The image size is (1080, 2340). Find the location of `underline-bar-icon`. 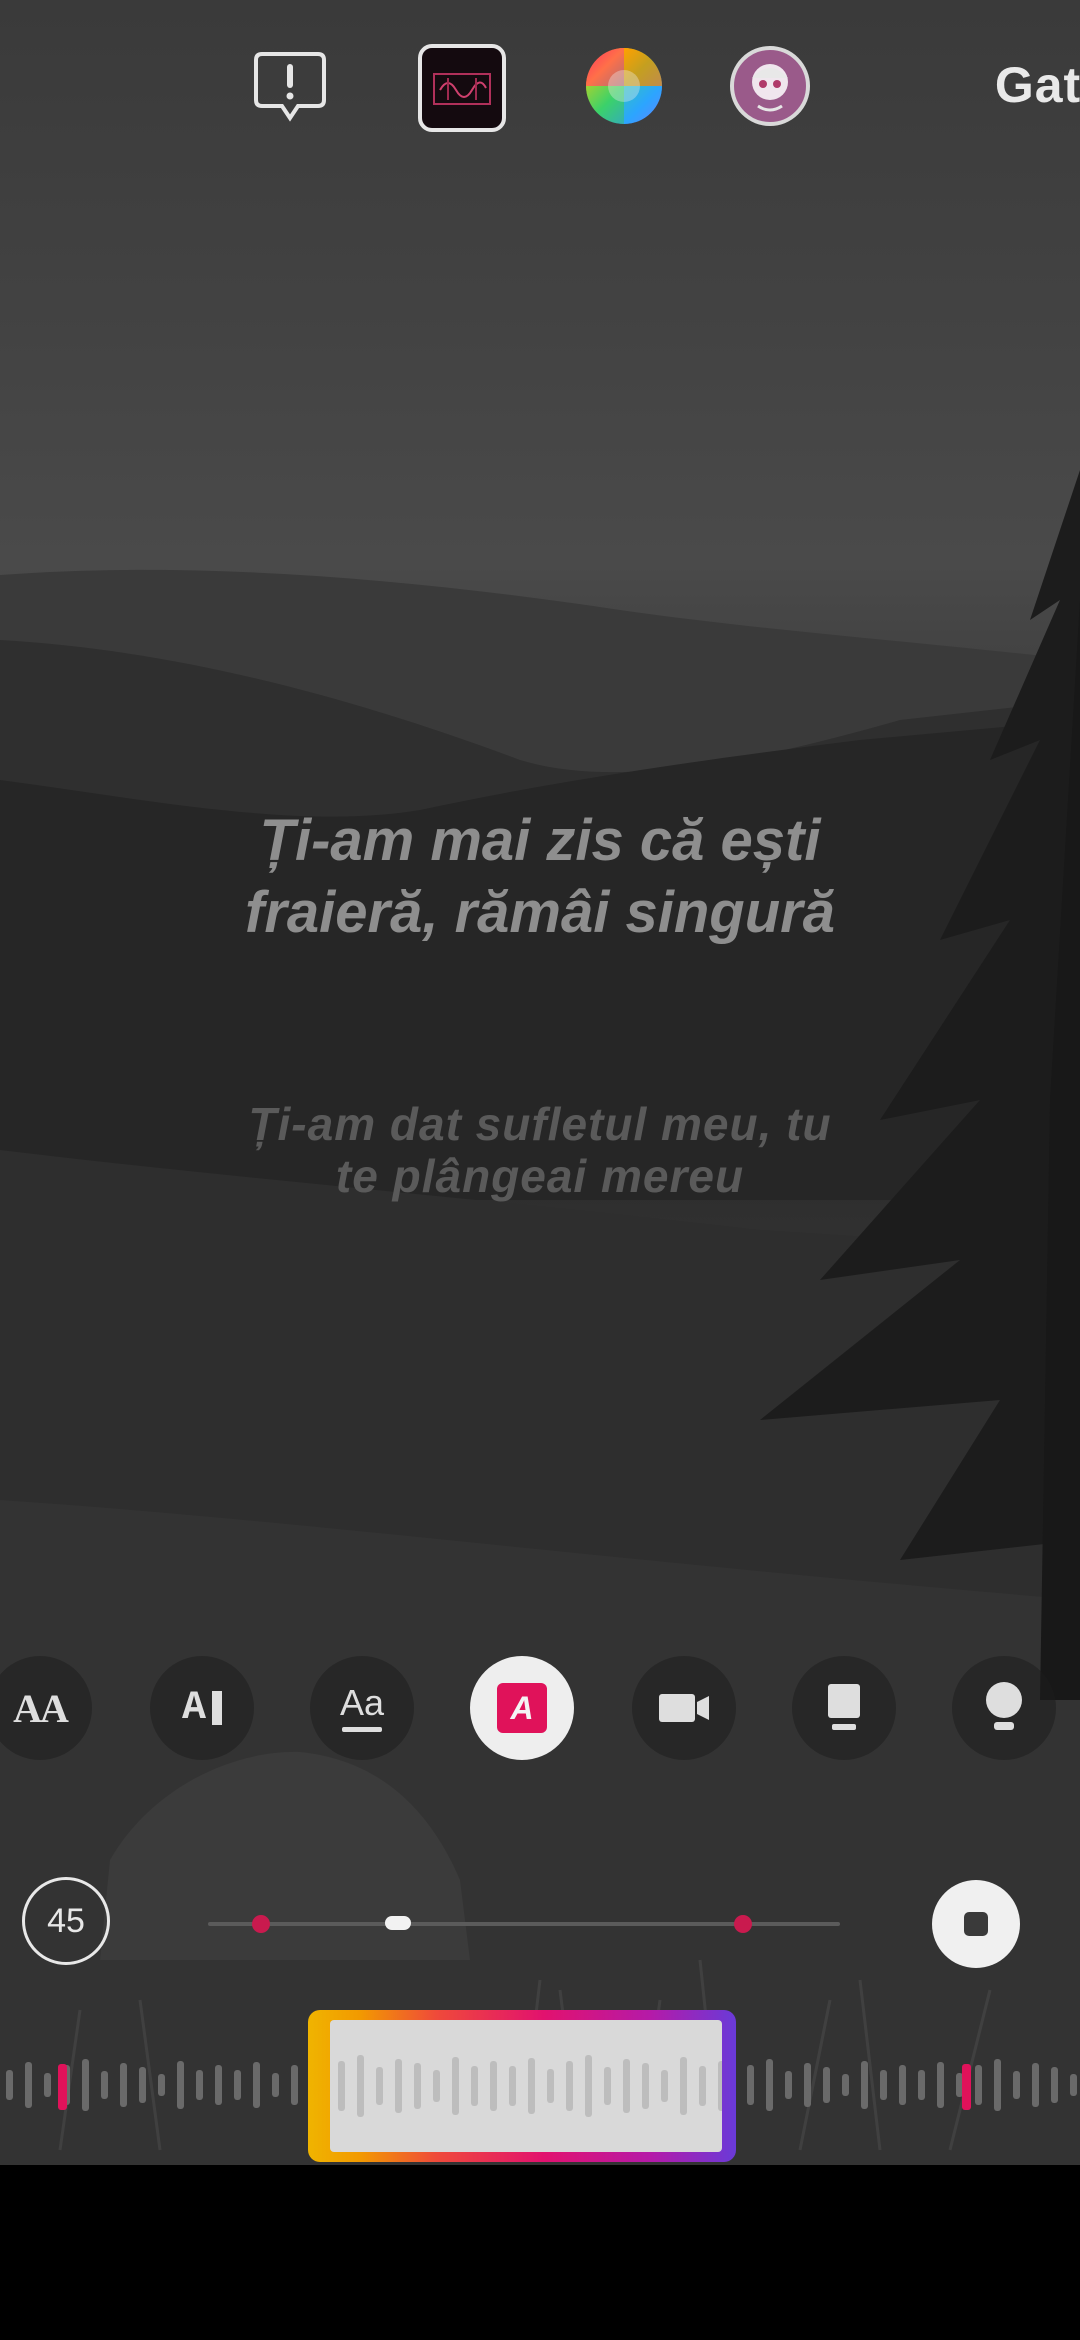

underline-bar-icon is located at coordinates (361, 1729).